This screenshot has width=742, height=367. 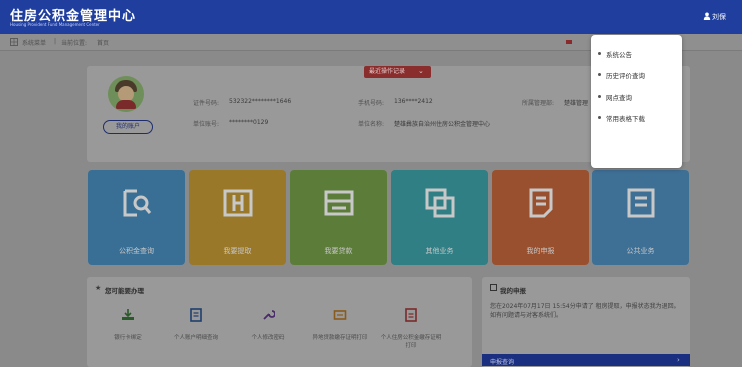 What do you see at coordinates (237, 251) in the screenshot?
I see `tile-label: 我要提取` at bounding box center [237, 251].